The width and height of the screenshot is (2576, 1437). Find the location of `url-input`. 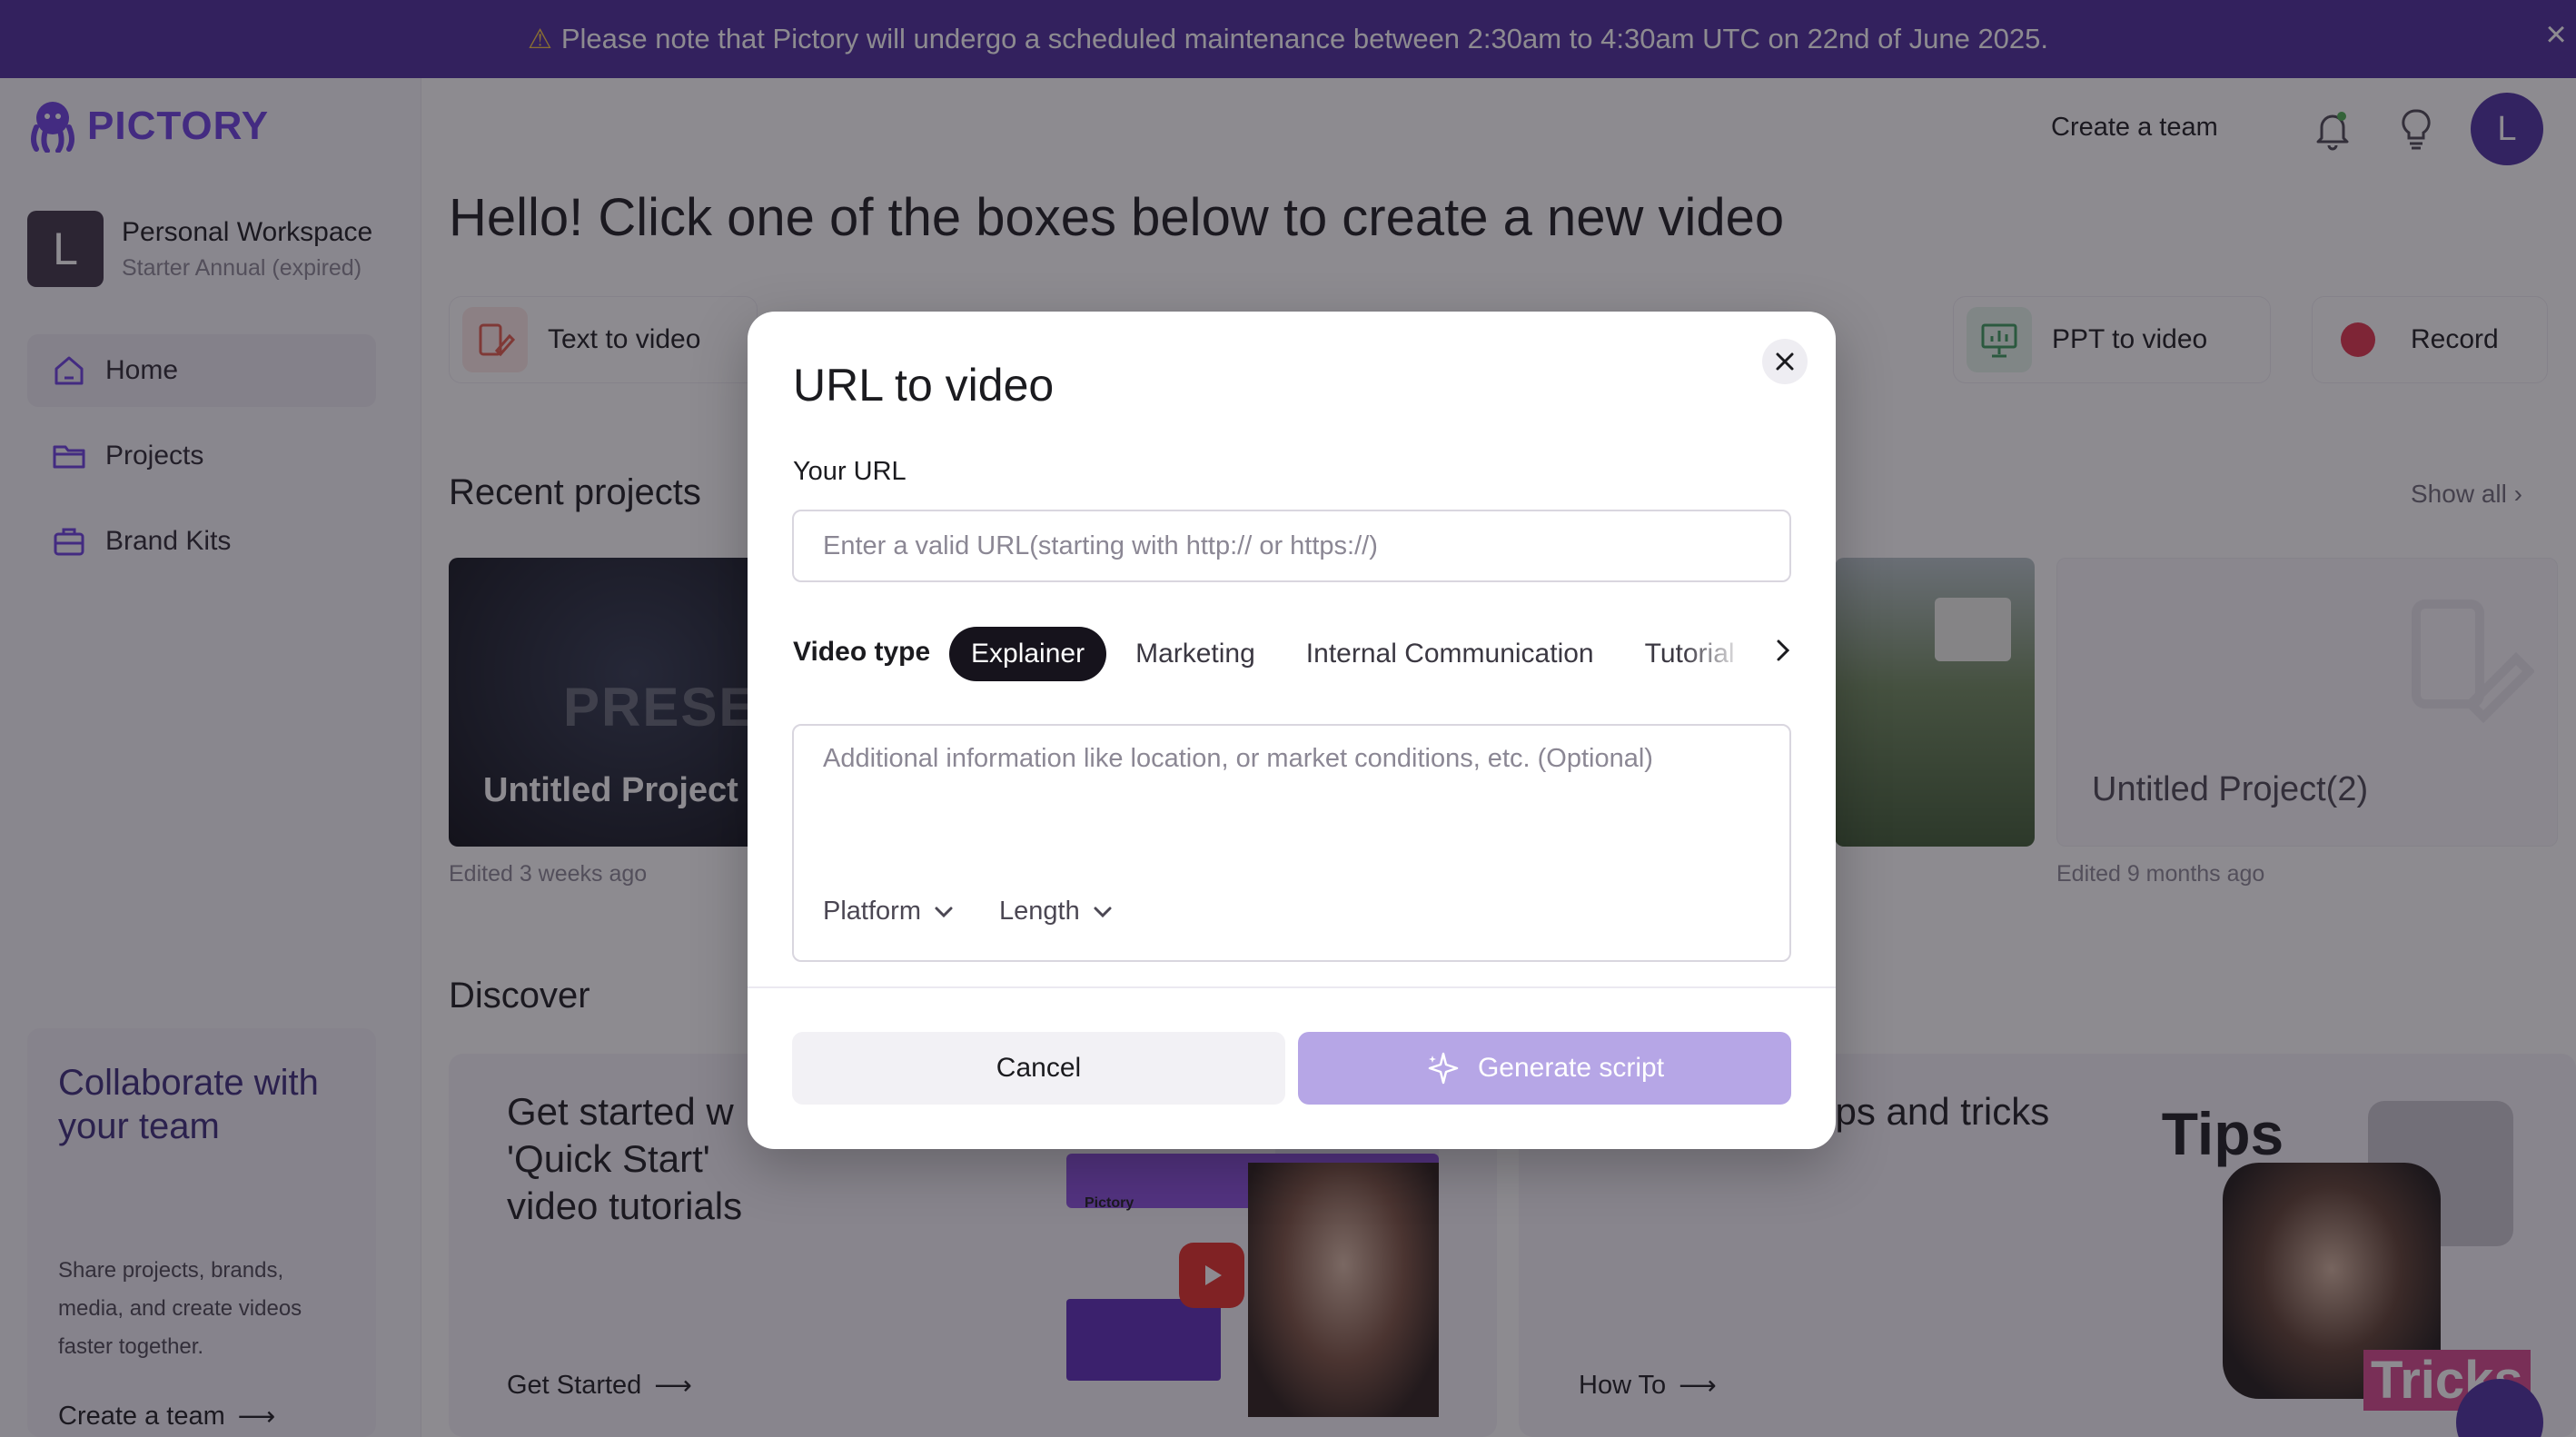

url-input is located at coordinates (1291, 546).